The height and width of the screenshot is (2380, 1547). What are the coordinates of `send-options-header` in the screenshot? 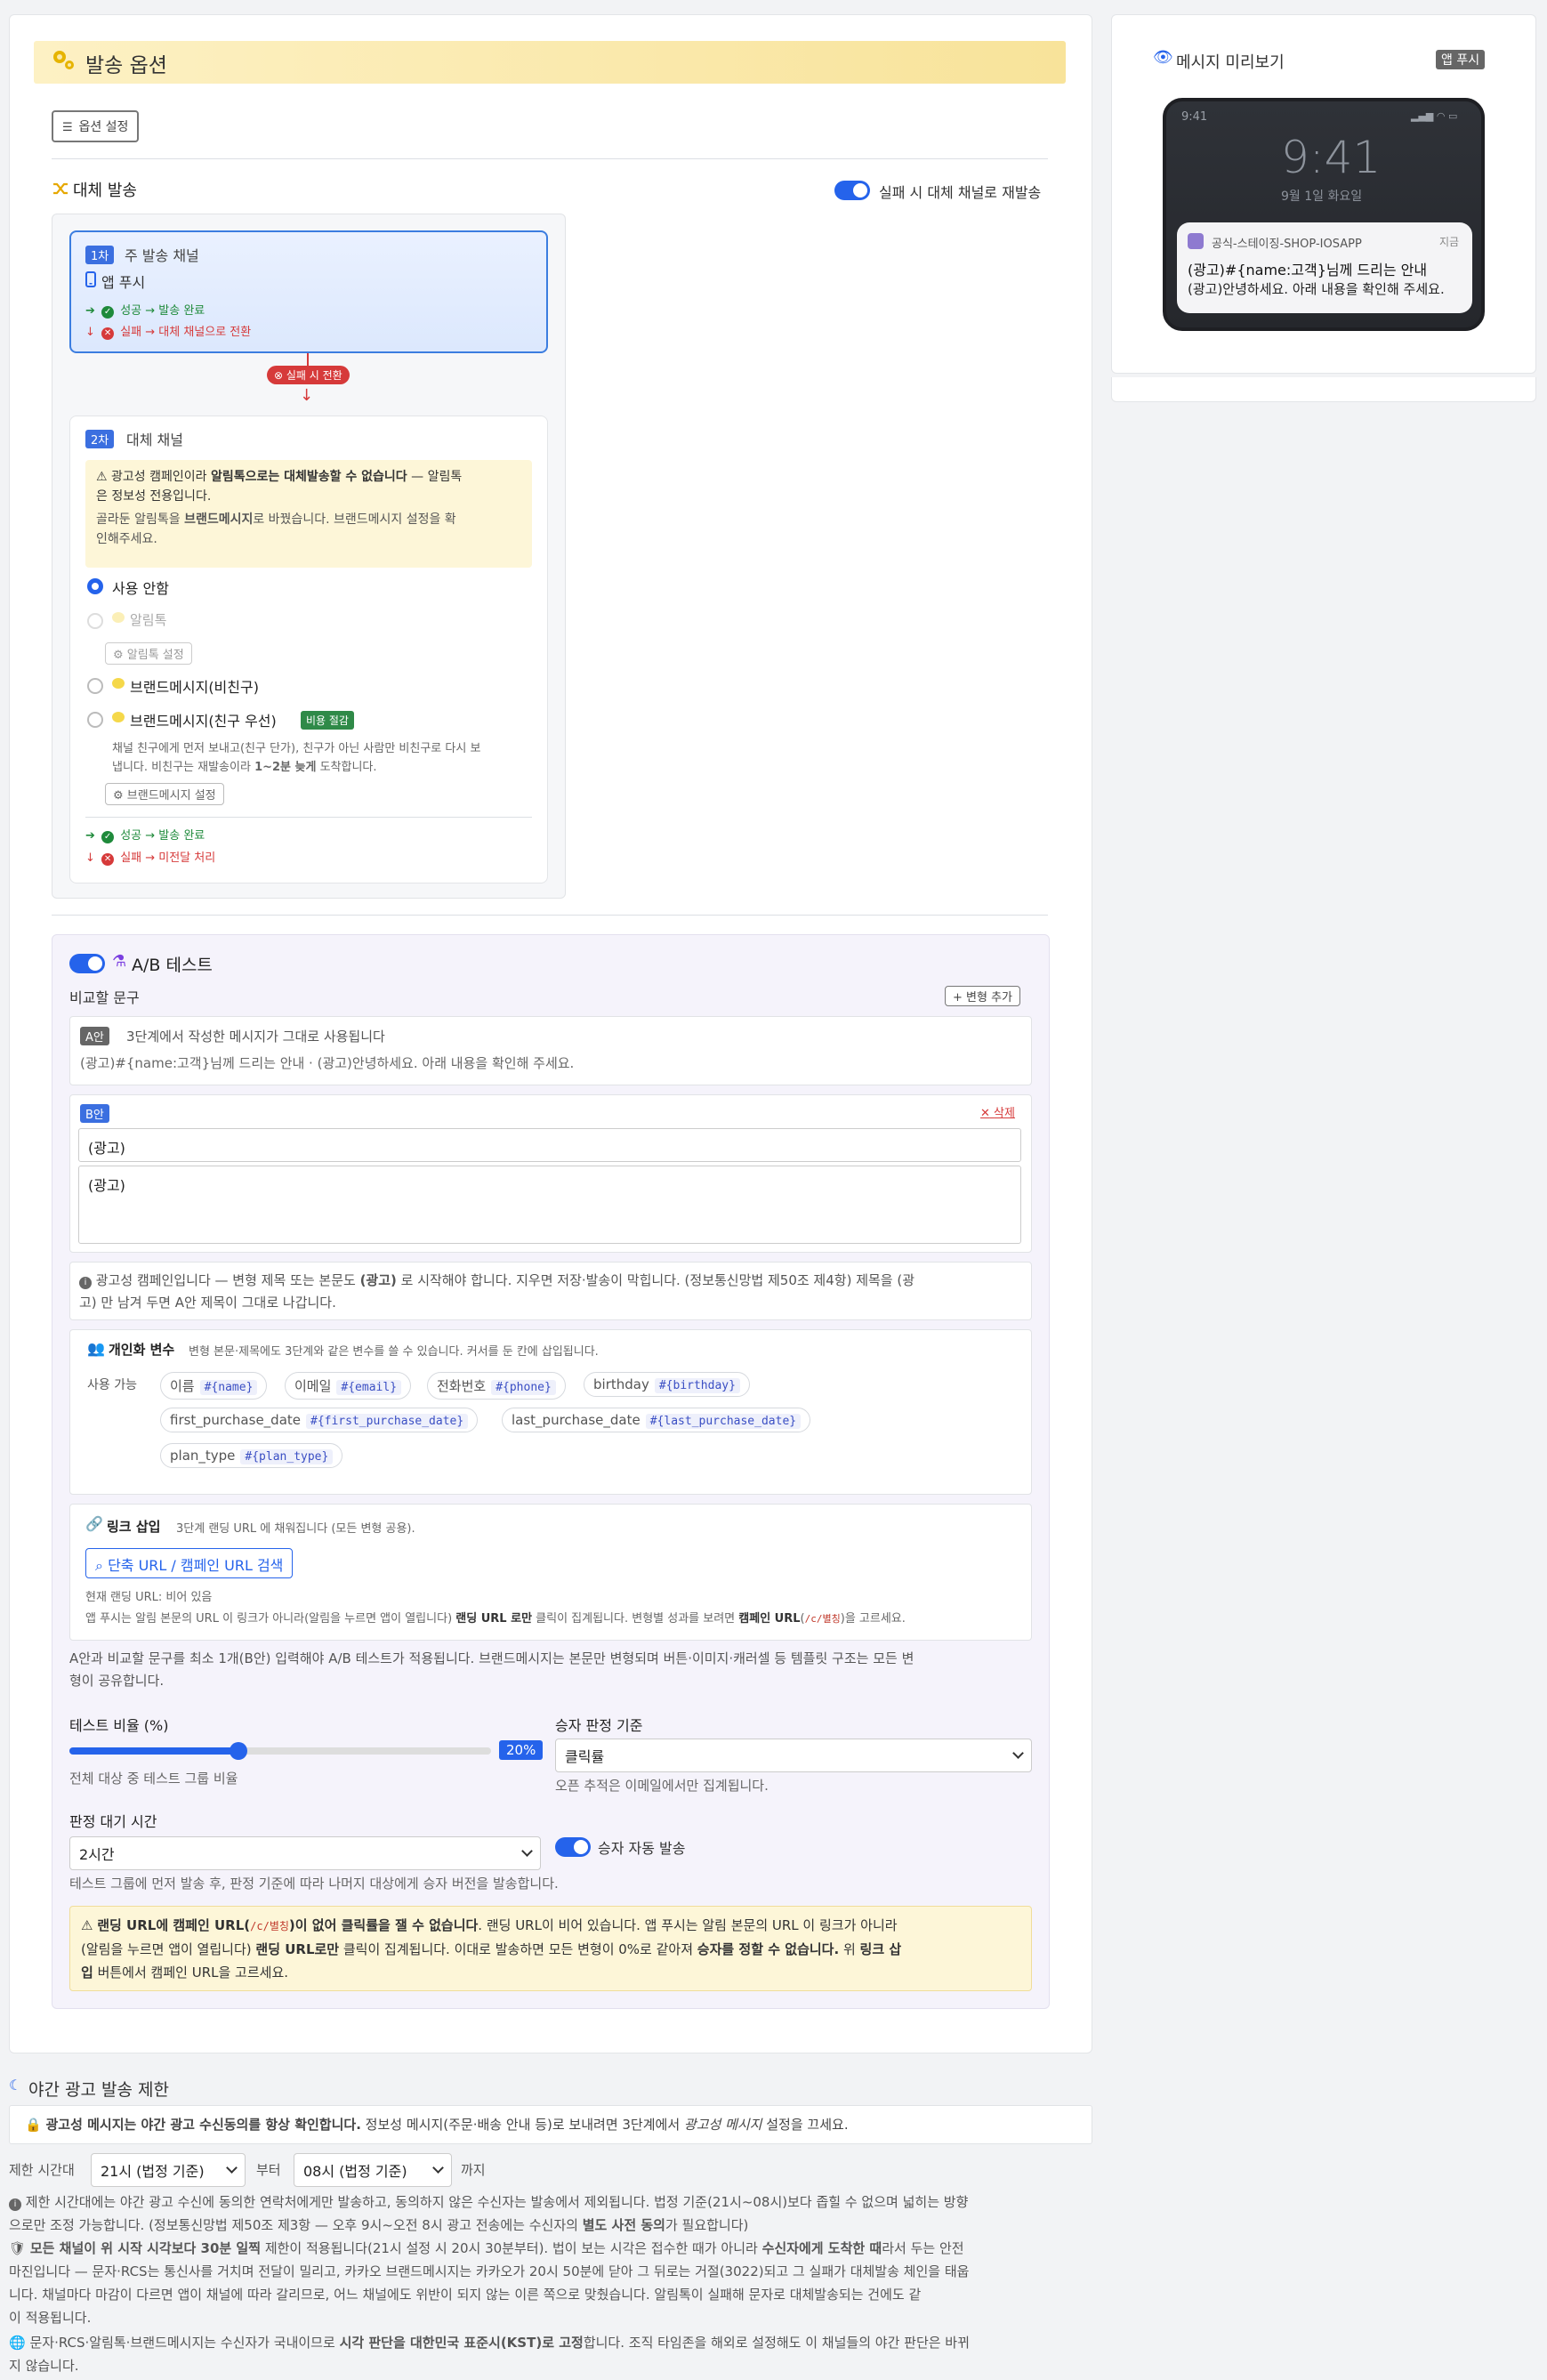 It's located at (550, 63).